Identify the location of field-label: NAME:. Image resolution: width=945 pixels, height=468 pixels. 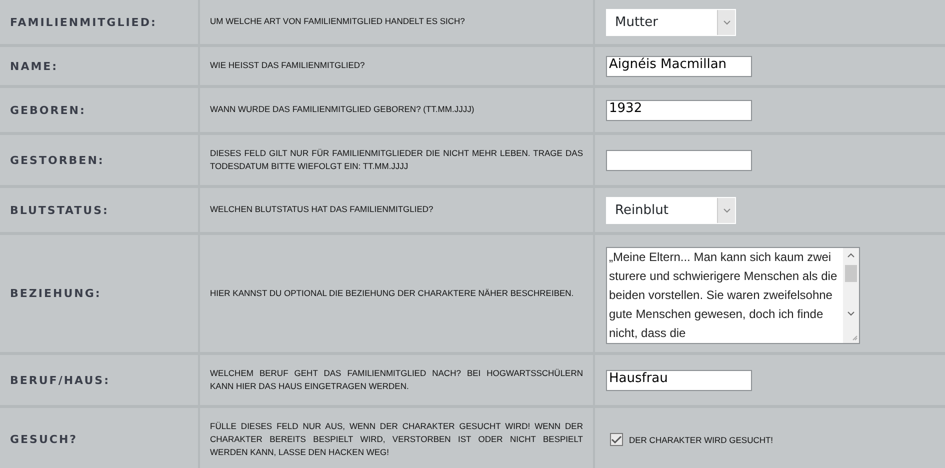
(33, 66).